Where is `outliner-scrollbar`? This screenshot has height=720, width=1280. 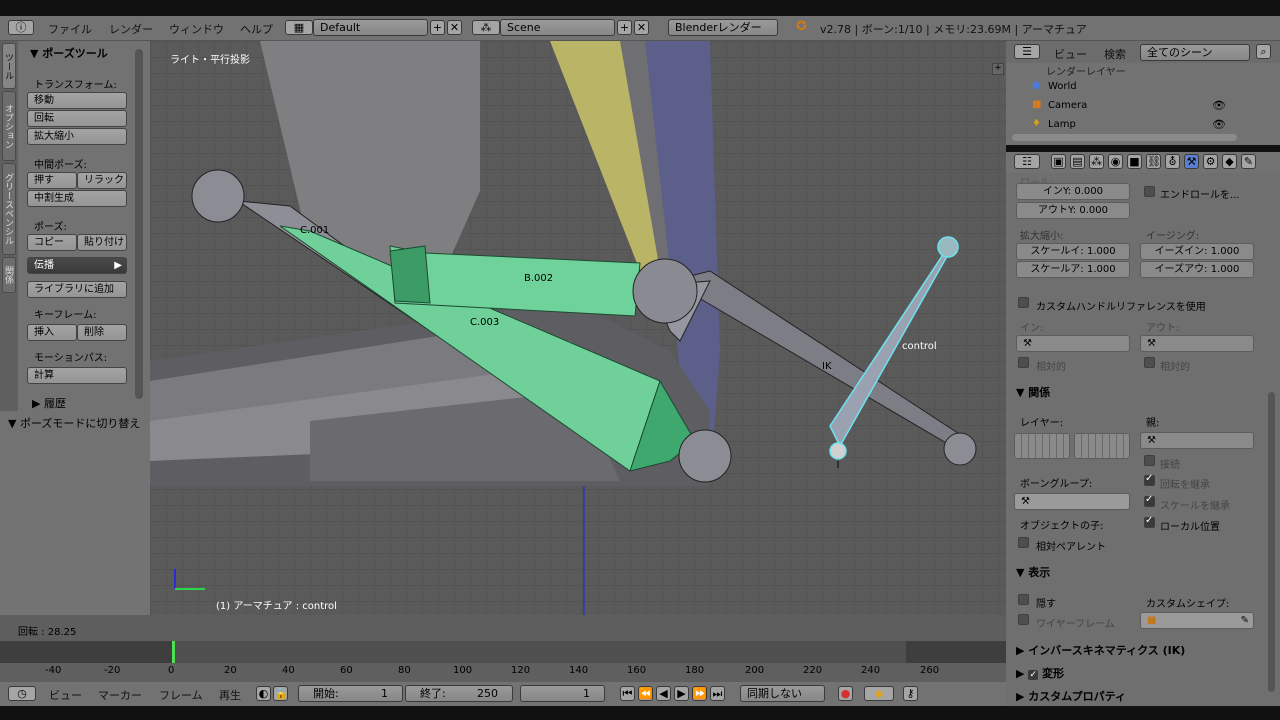 outliner-scrollbar is located at coordinates (1124, 137).